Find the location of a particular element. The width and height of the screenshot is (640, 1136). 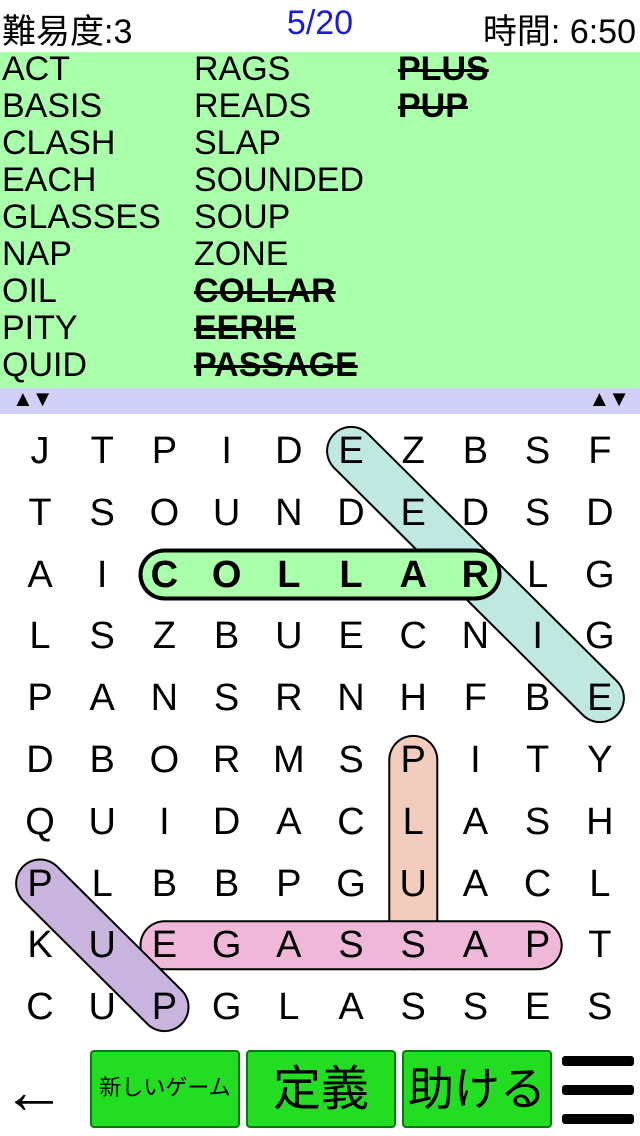

word-item: PASSAGE is located at coordinates (276, 365).